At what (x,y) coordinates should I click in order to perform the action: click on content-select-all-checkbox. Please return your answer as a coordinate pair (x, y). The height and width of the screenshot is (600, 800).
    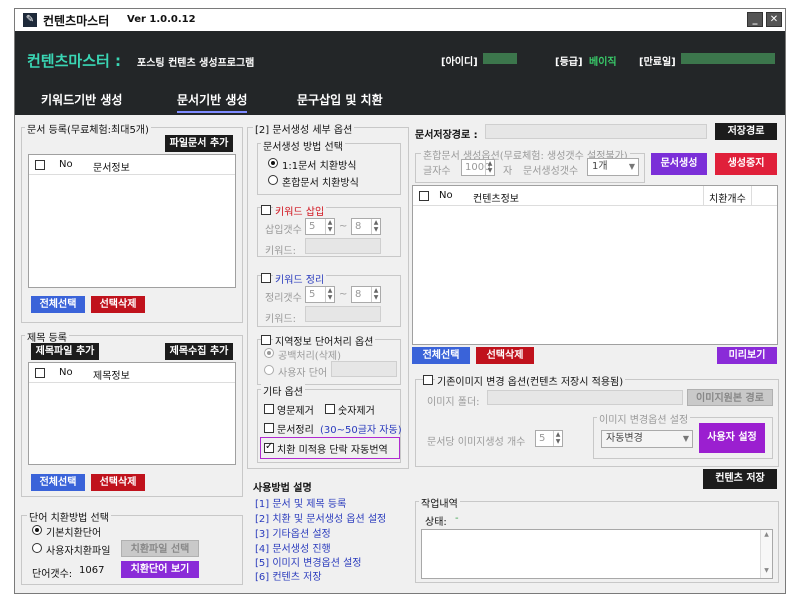
    Looking at the image, I should click on (424, 196).